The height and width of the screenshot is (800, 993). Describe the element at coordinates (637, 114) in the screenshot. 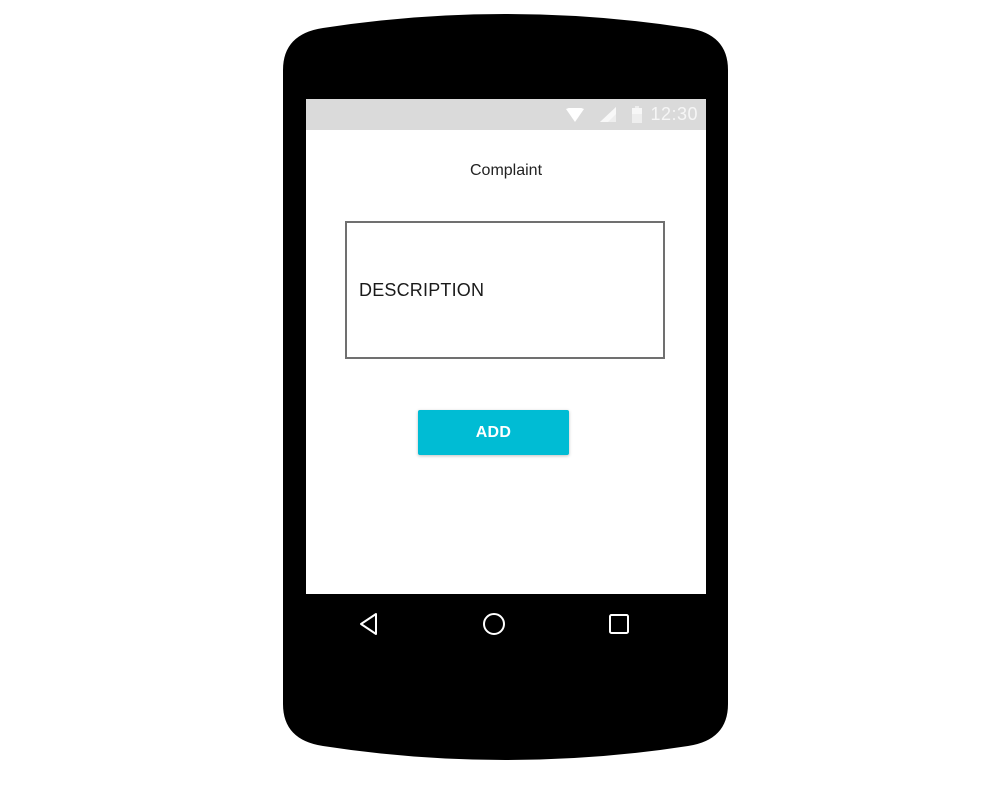

I see `battery-icon` at that location.